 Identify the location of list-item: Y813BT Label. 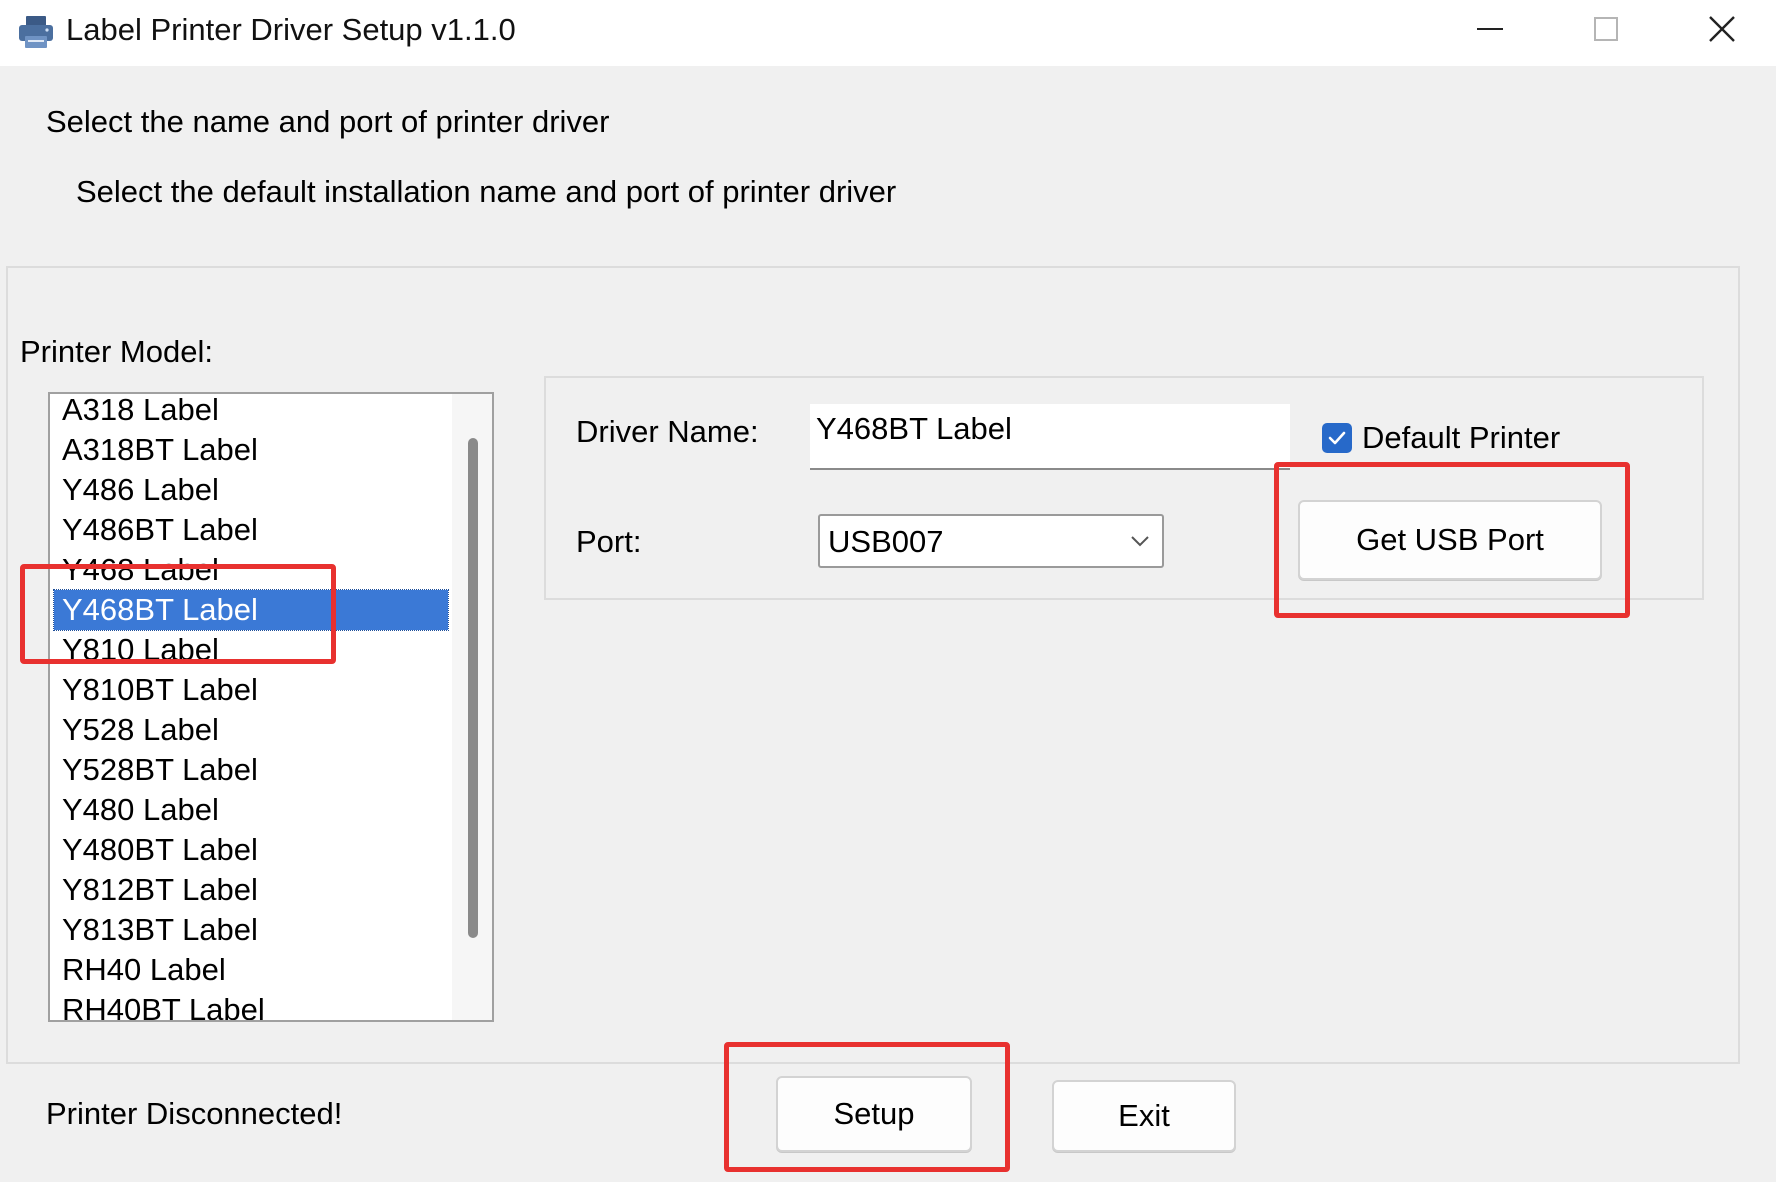
(251, 930).